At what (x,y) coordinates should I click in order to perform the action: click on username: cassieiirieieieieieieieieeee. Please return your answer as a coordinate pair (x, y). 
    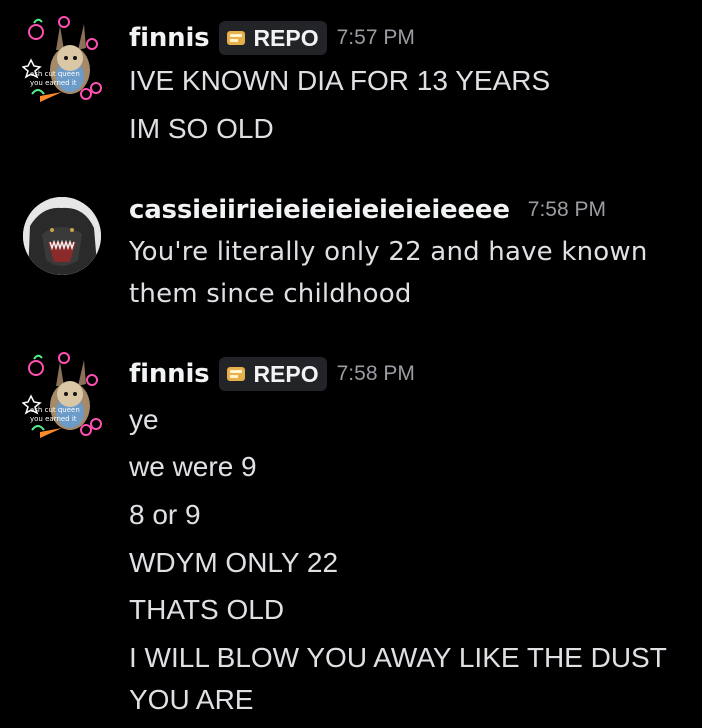
    Looking at the image, I should click on (319, 210).